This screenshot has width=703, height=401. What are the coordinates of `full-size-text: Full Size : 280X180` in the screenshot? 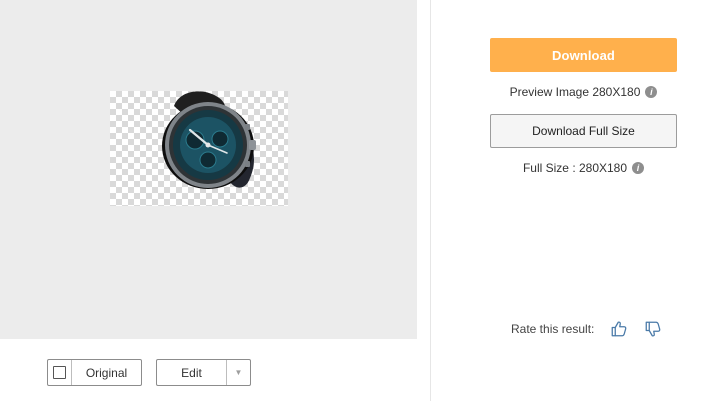 It's located at (575, 168).